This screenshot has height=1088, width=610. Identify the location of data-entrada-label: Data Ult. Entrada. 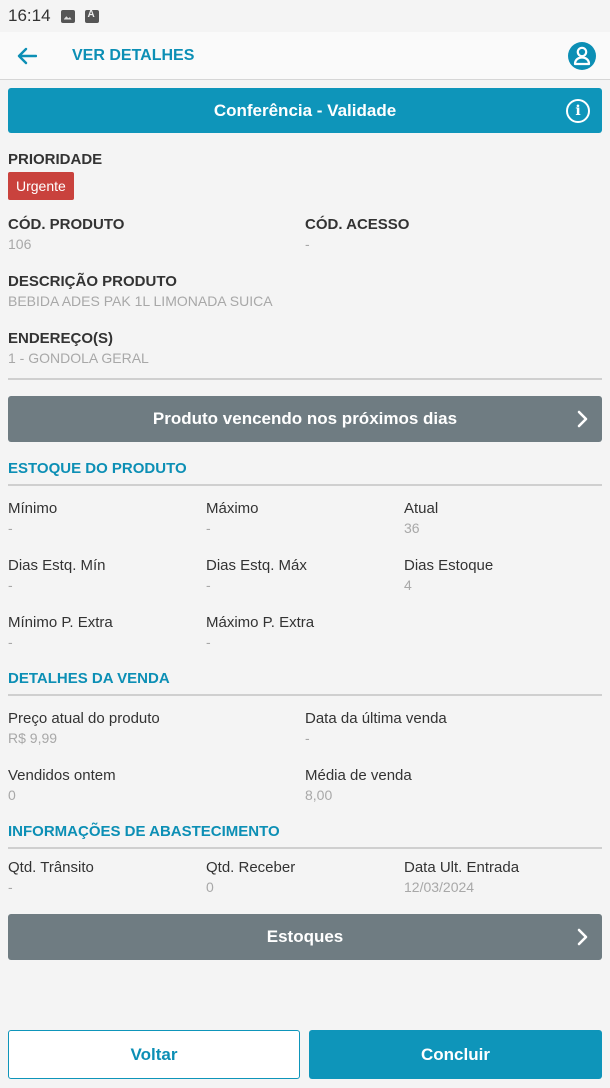
(462, 867).